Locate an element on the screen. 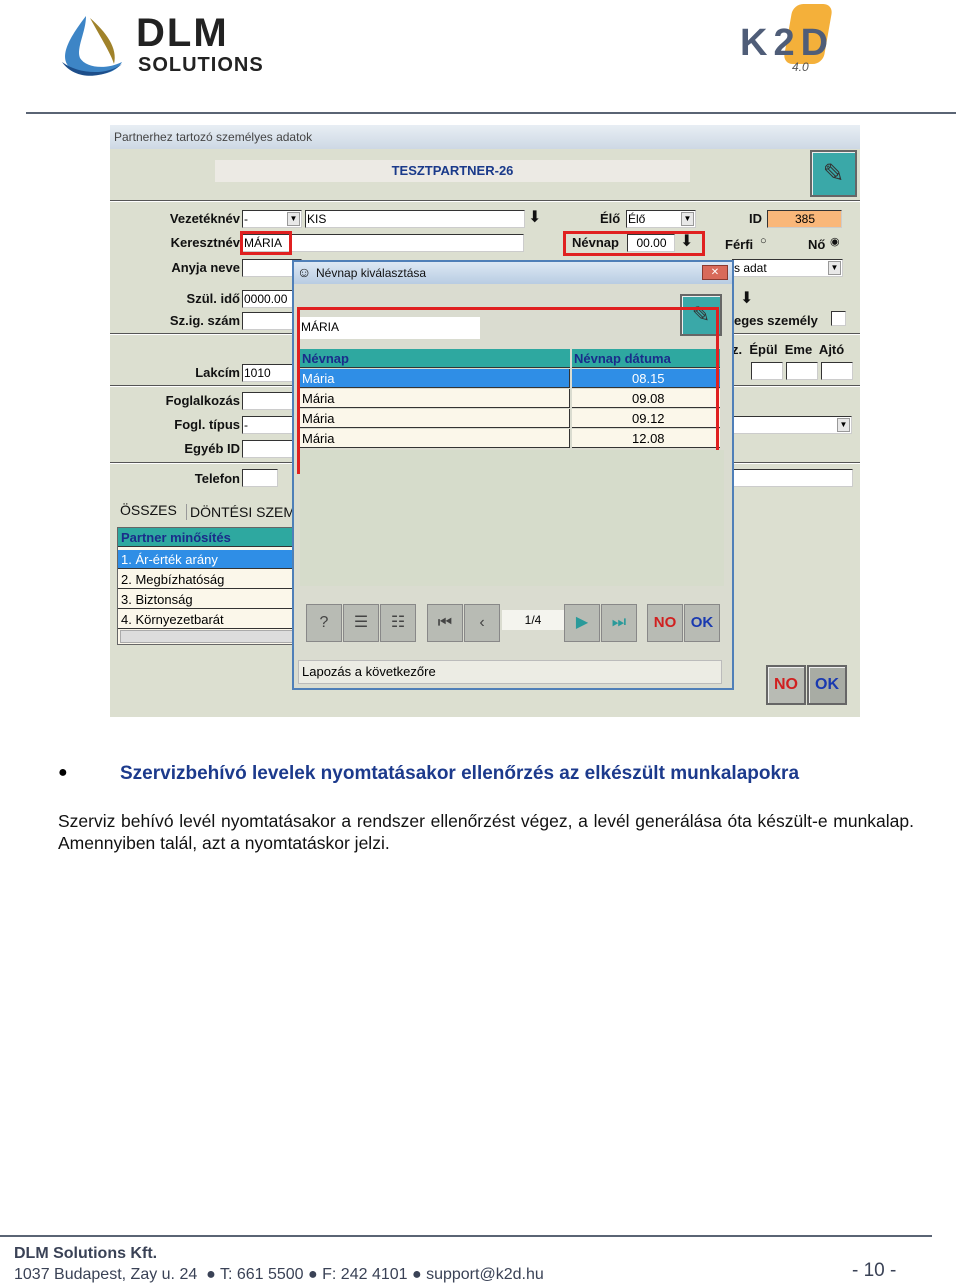 This screenshot has width=960, height=1287. label-szul-ido: Szül. idő is located at coordinates (213, 298).